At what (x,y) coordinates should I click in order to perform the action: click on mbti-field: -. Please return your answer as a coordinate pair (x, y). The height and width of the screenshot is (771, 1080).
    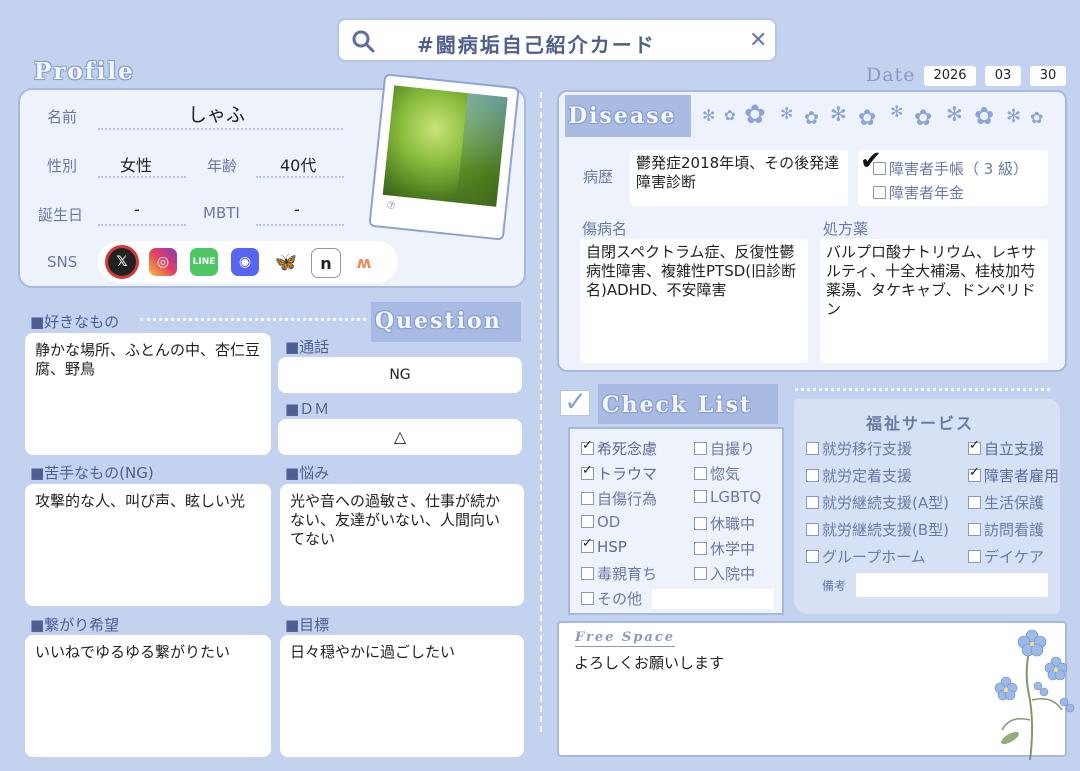
    Looking at the image, I should click on (300, 211).